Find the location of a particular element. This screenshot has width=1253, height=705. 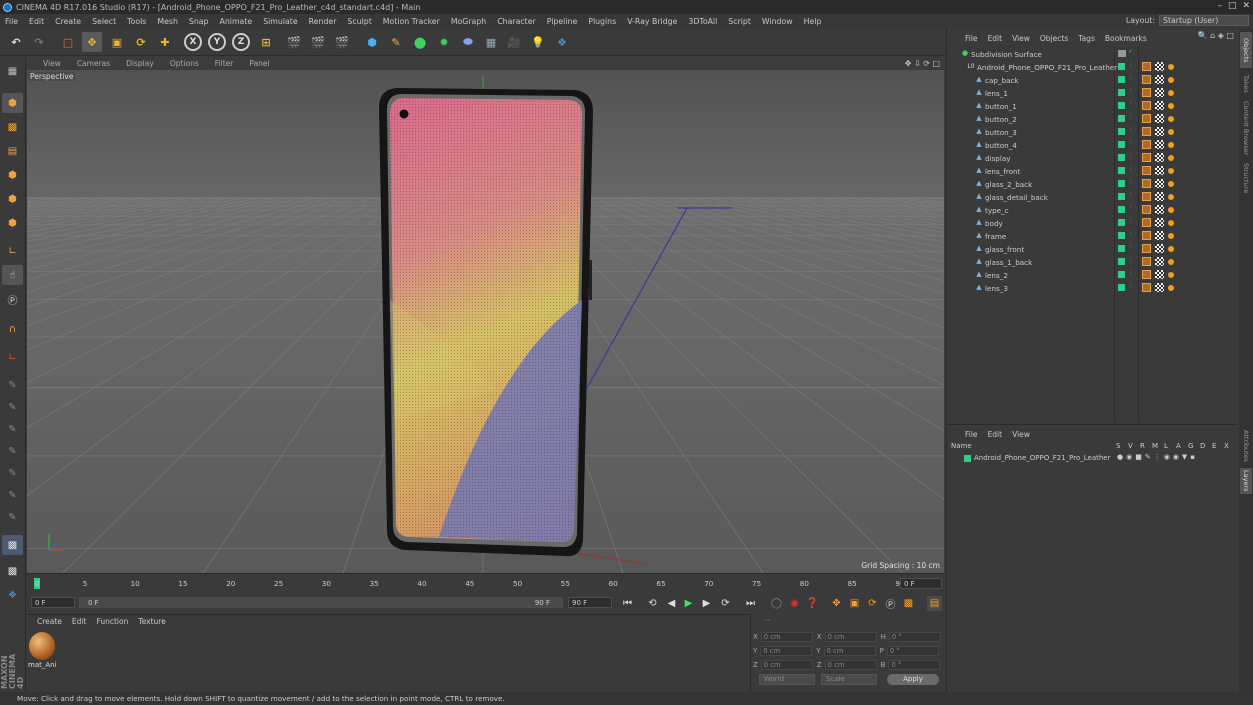

maximize-button: □ is located at coordinates (1232, 6).